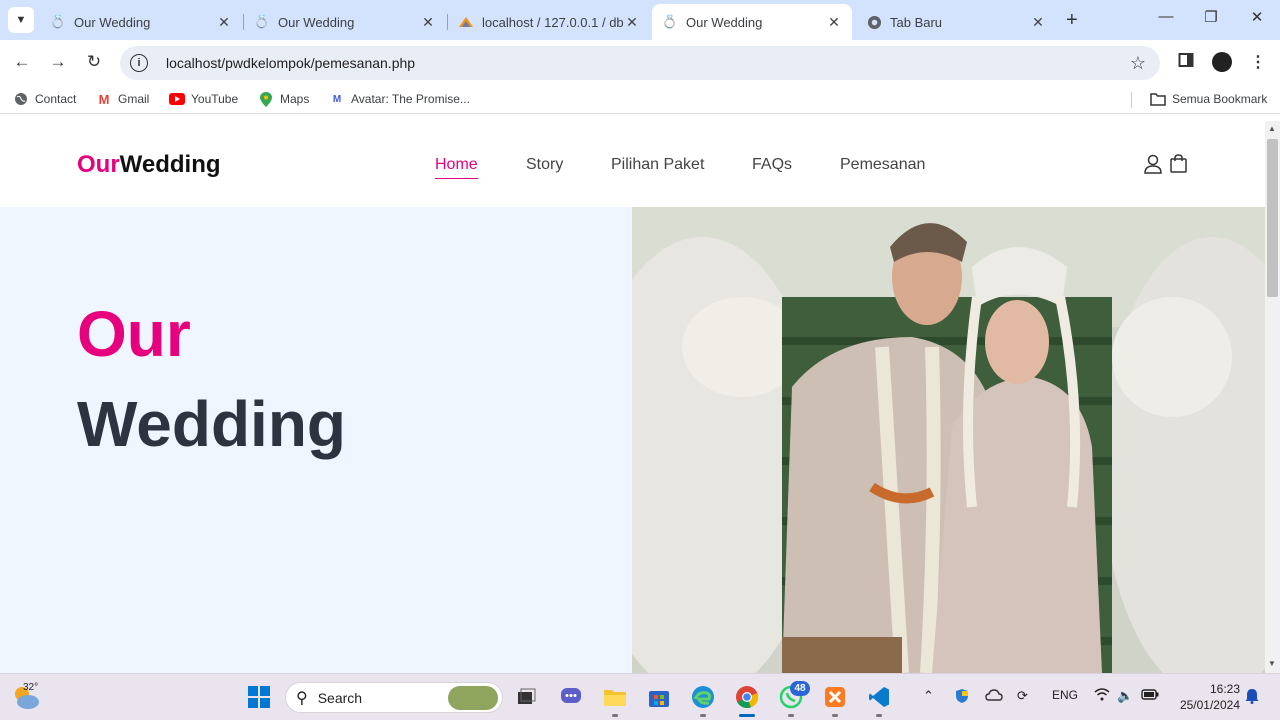  Describe the element at coordinates (962, 697) in the screenshot. I see `security-shield-icon` at that location.